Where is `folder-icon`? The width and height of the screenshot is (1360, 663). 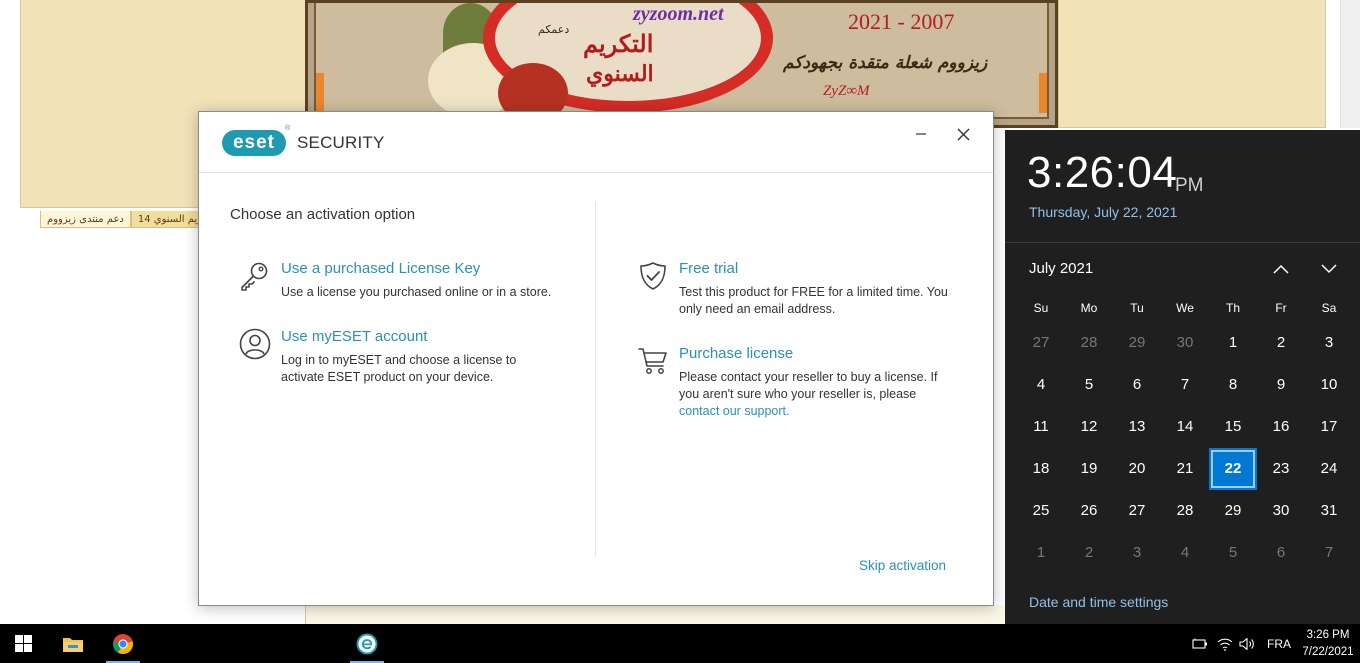 folder-icon is located at coordinates (73, 644).